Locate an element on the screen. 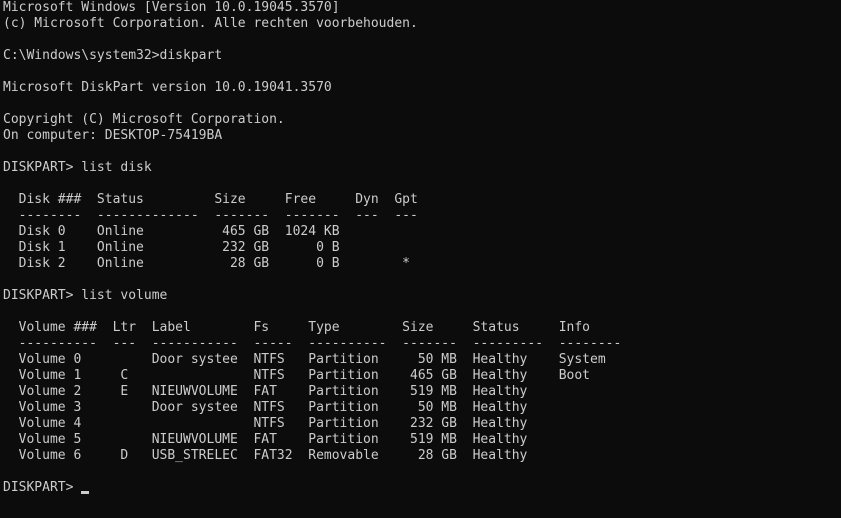 This screenshot has width=841, height=518. text-cursor is located at coordinates (85, 492).